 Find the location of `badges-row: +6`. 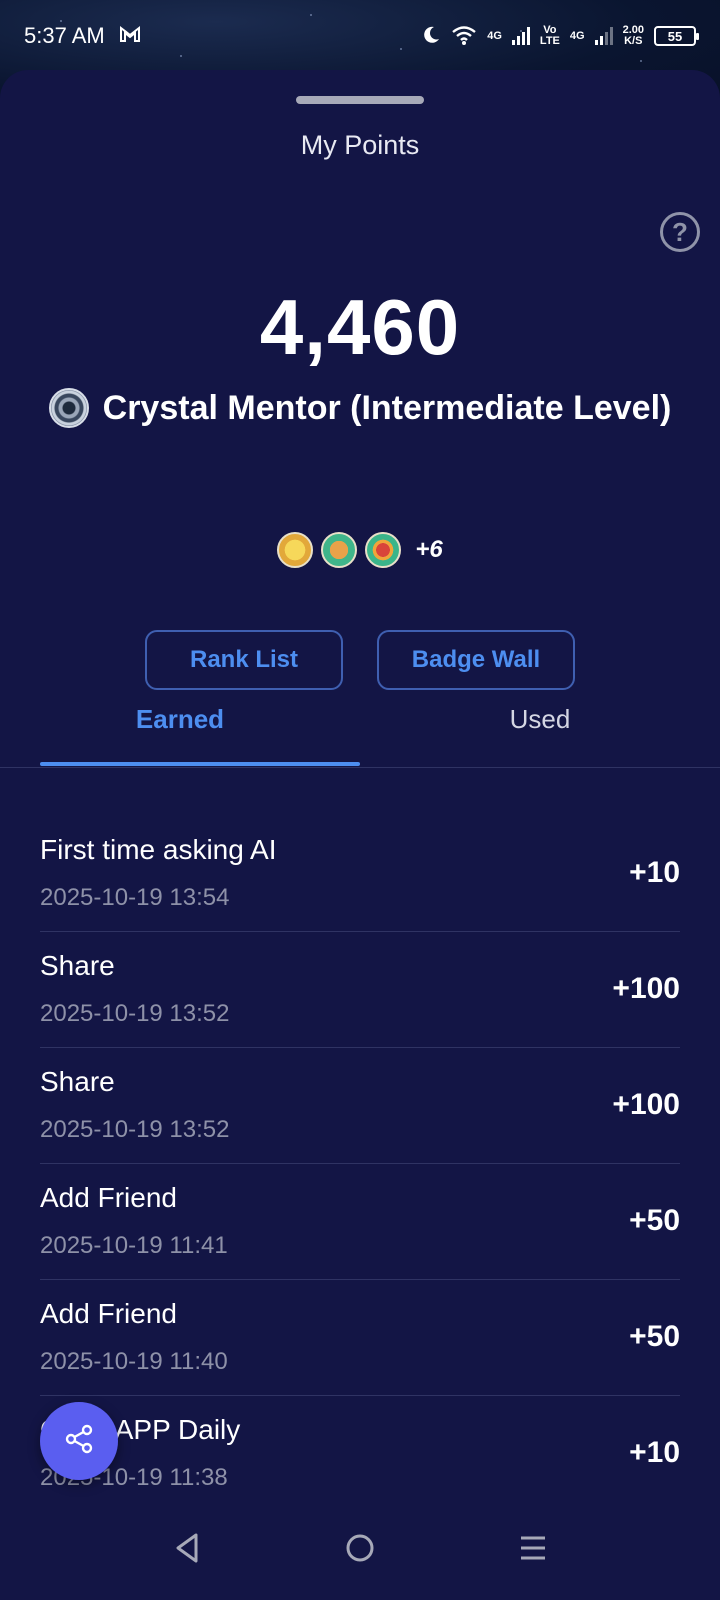

badges-row: +6 is located at coordinates (360, 550).